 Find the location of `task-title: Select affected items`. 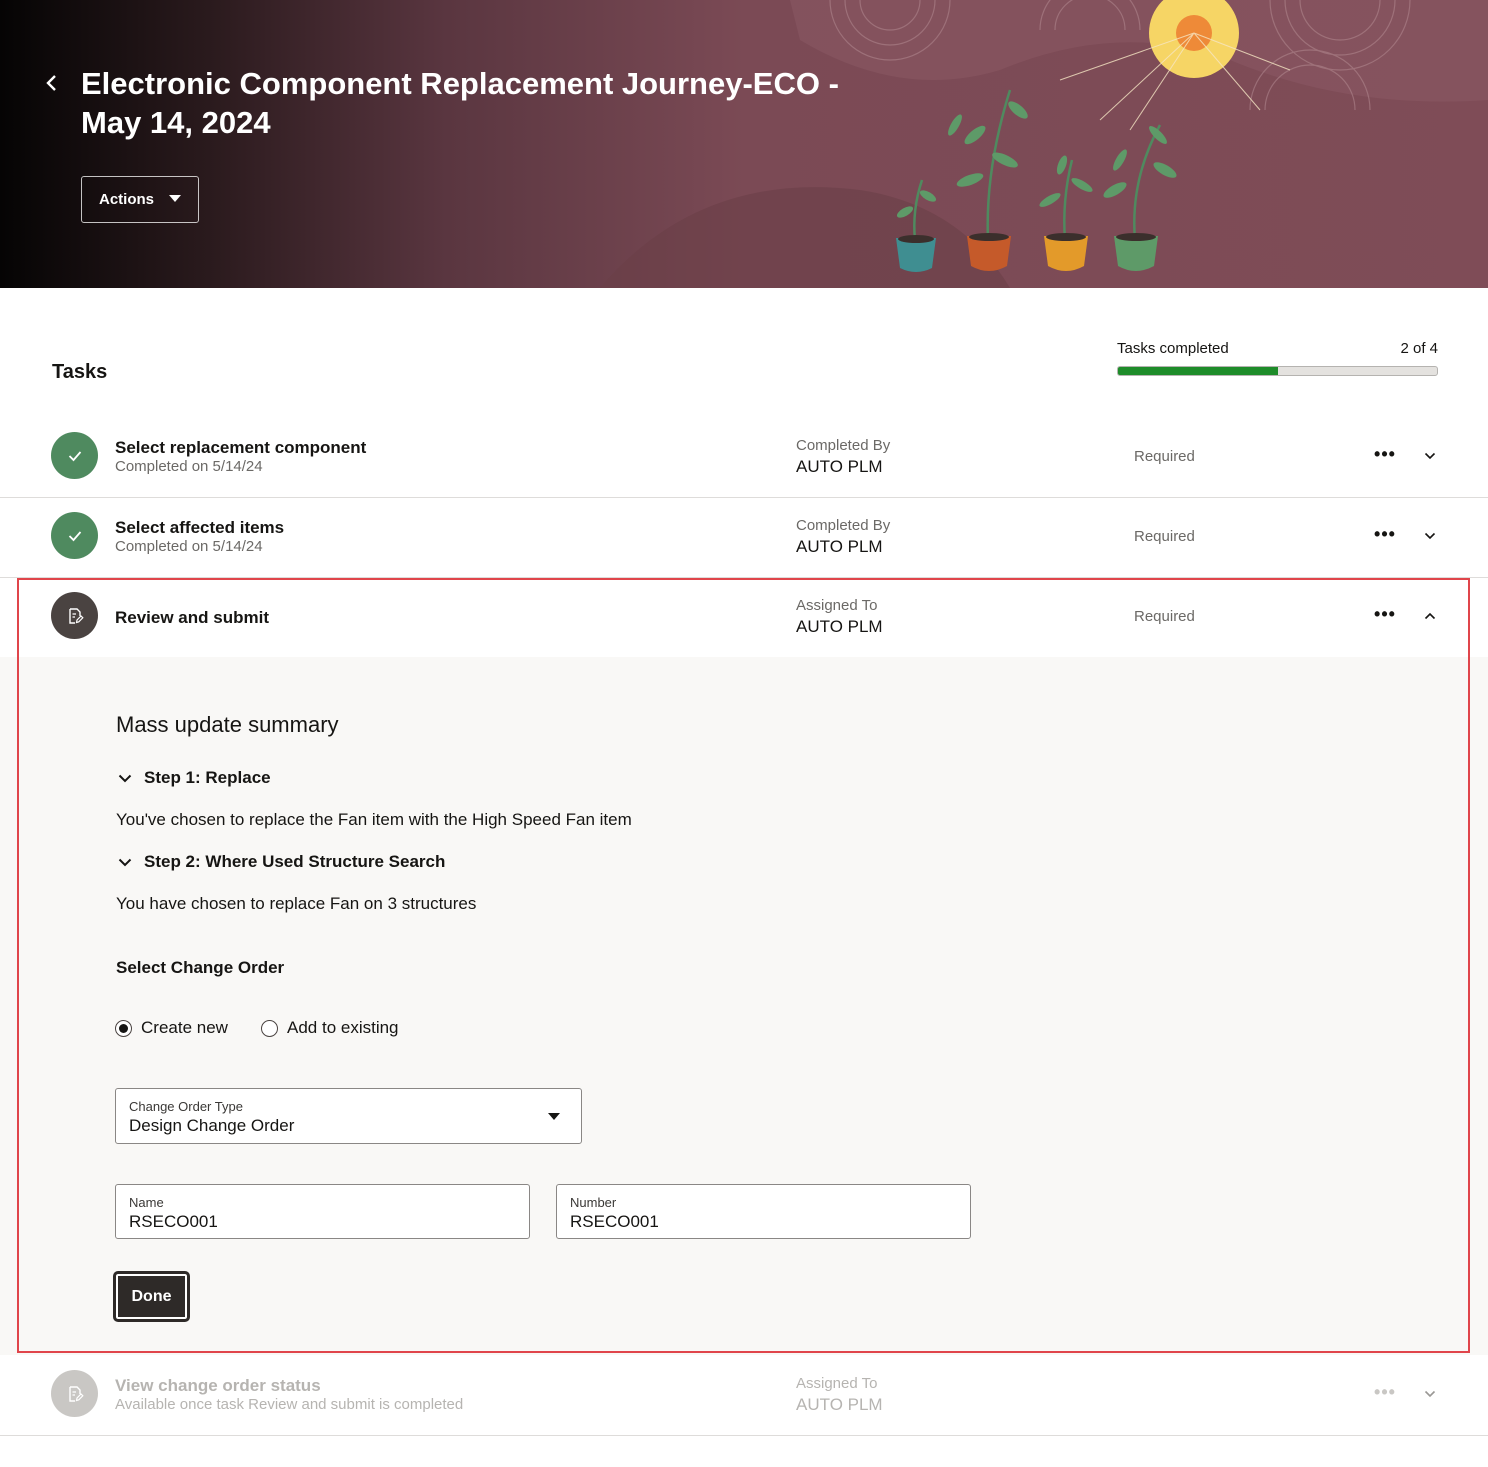

task-title: Select affected items is located at coordinates (199, 528).